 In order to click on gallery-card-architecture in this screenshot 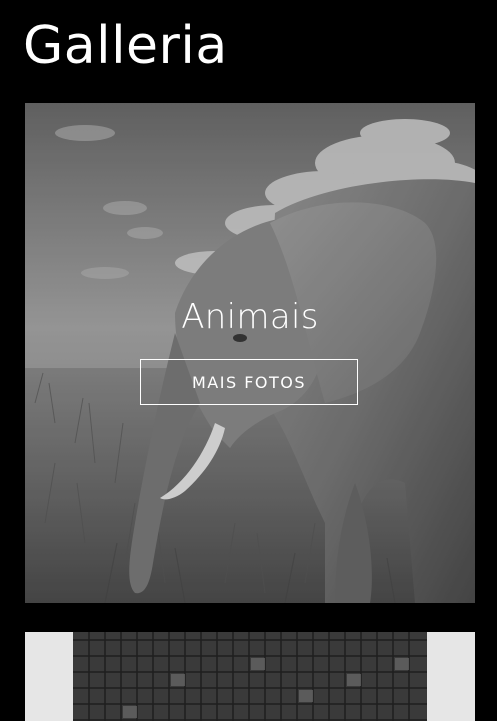, I will do `click(250, 676)`.